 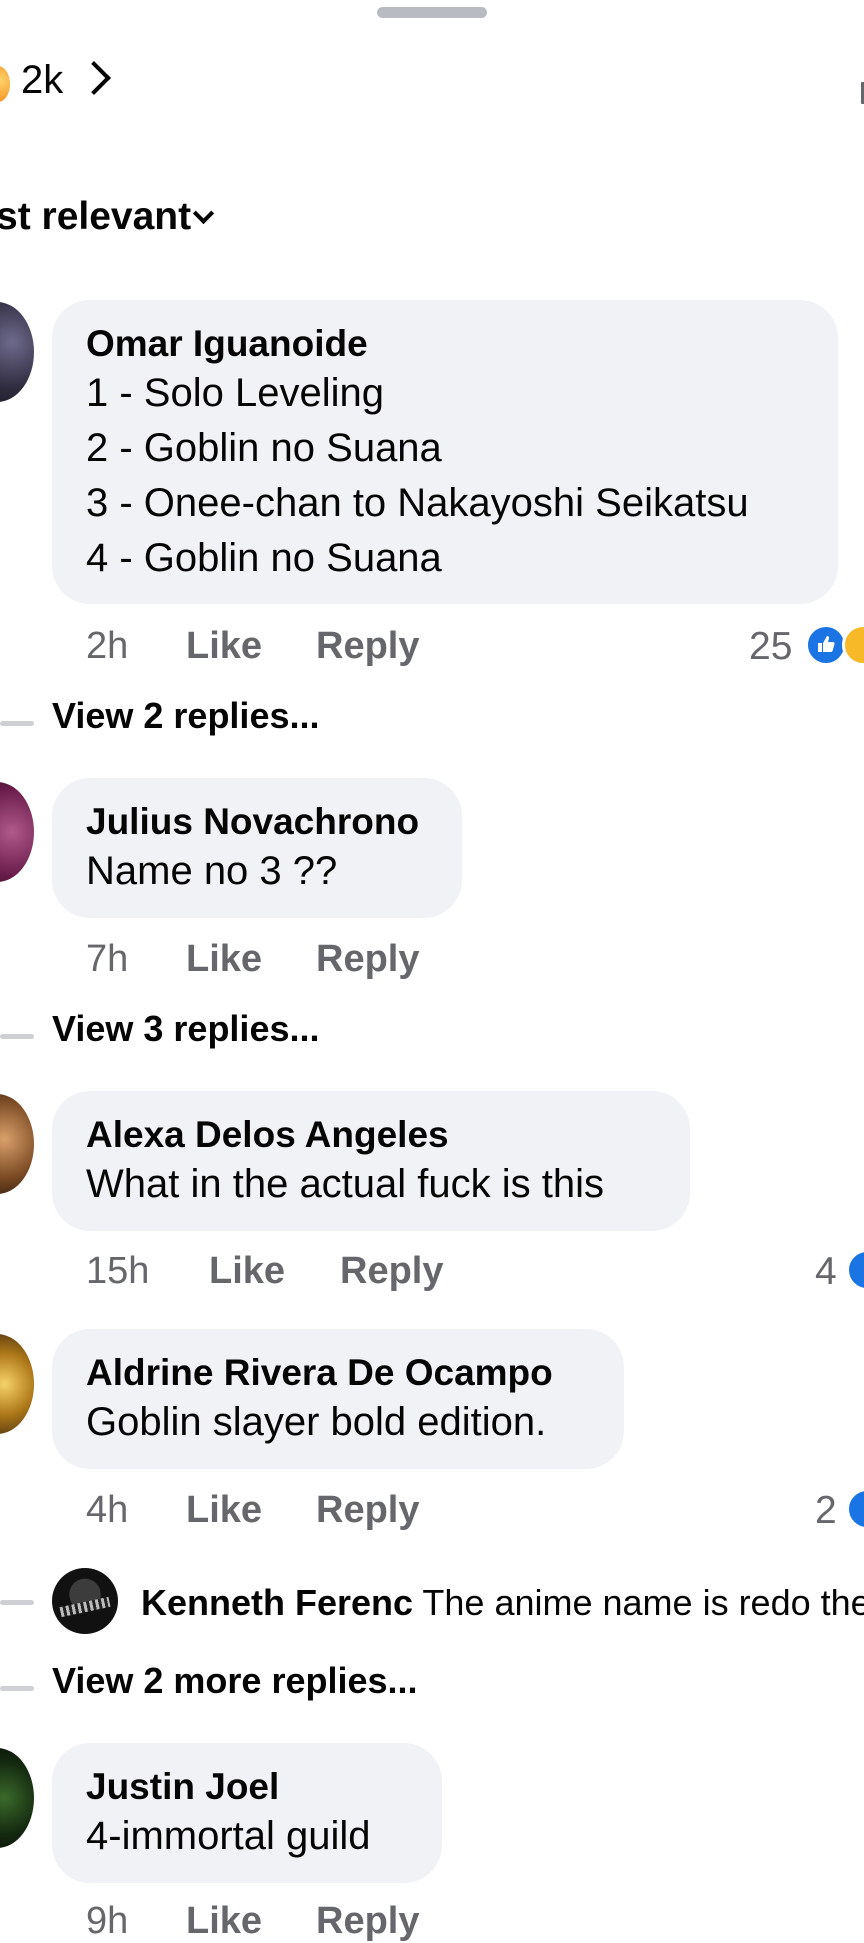 I want to click on comment-time: 2h, so click(x=107, y=646).